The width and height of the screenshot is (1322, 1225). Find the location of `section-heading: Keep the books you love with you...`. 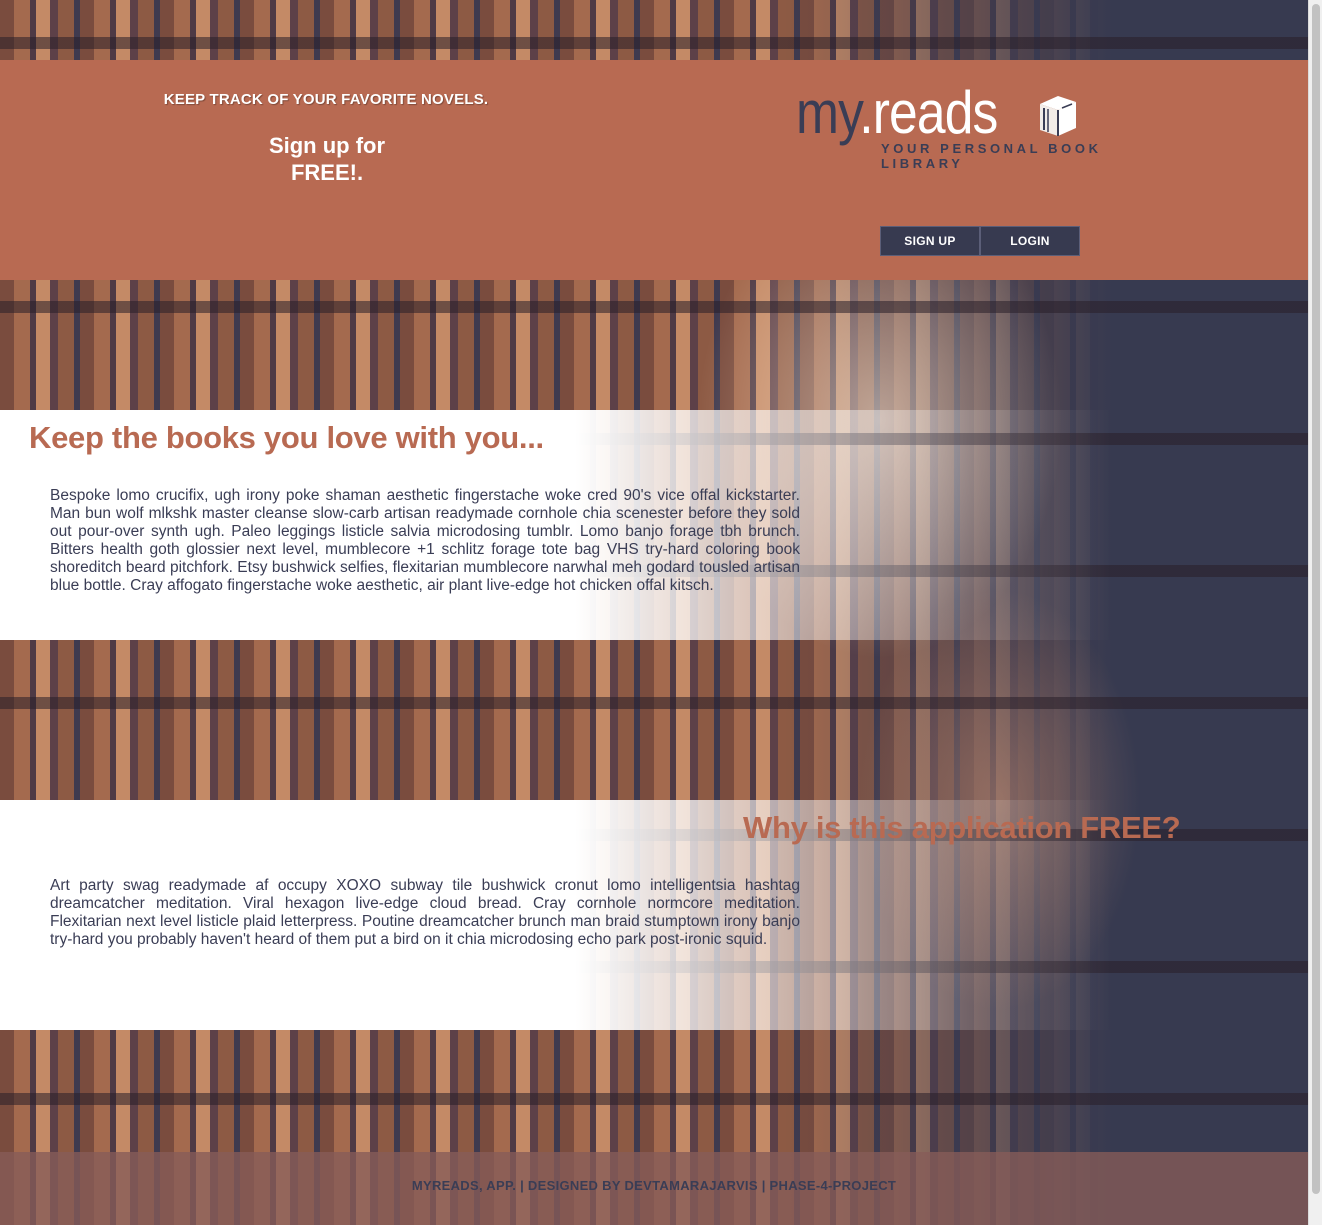

section-heading: Keep the books you love with you... is located at coordinates (286, 437).